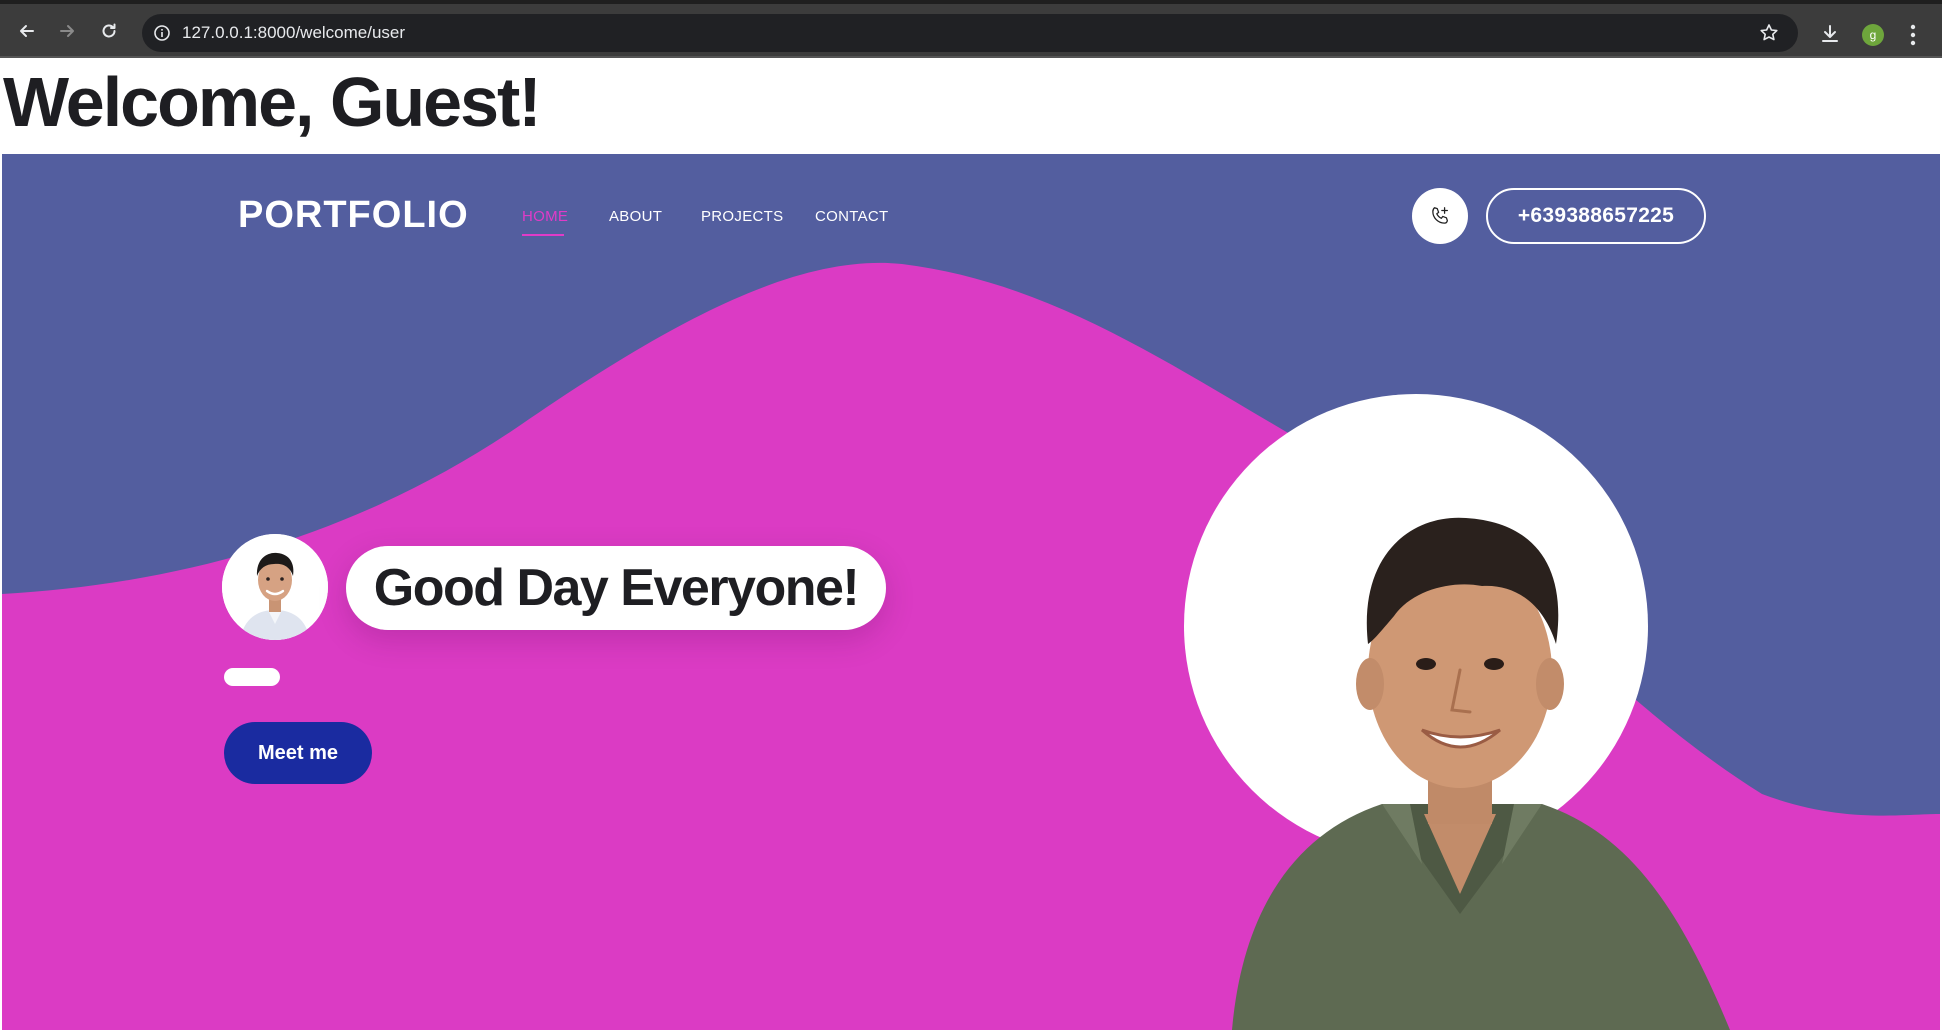 Image resolution: width=1942 pixels, height=1032 pixels. What do you see at coordinates (272, 102) in the screenshot?
I see `page-title: Welcome, Guest!` at bounding box center [272, 102].